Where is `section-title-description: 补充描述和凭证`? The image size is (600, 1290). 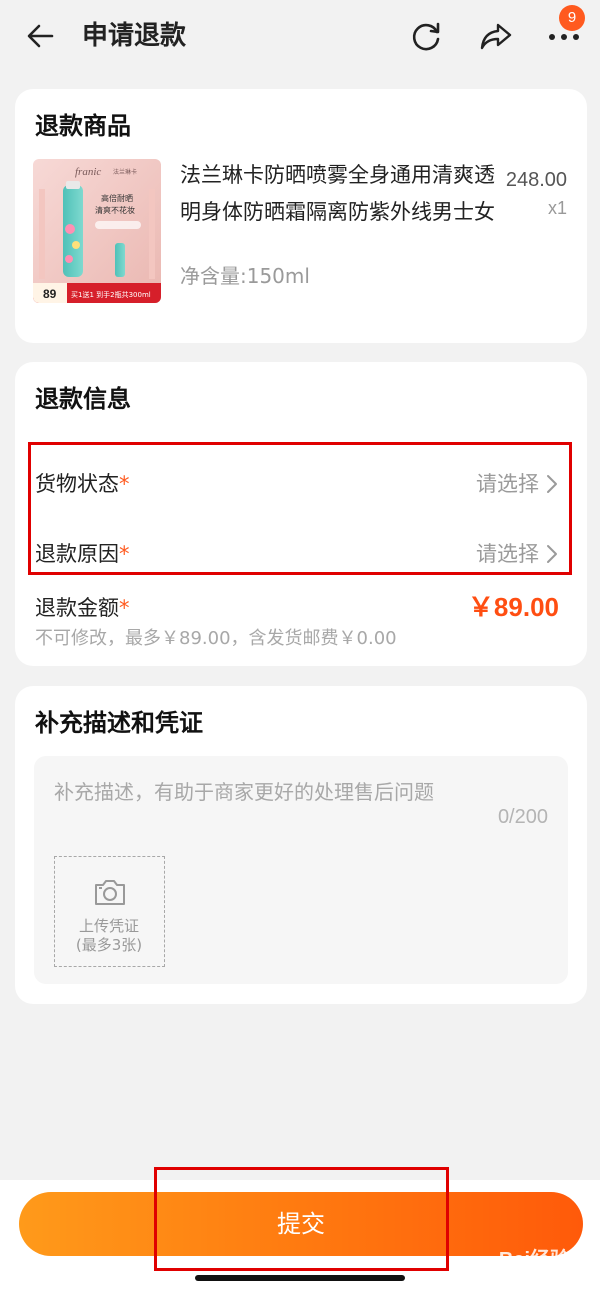
section-title-description: 补充描述和凭证 is located at coordinates (119, 723).